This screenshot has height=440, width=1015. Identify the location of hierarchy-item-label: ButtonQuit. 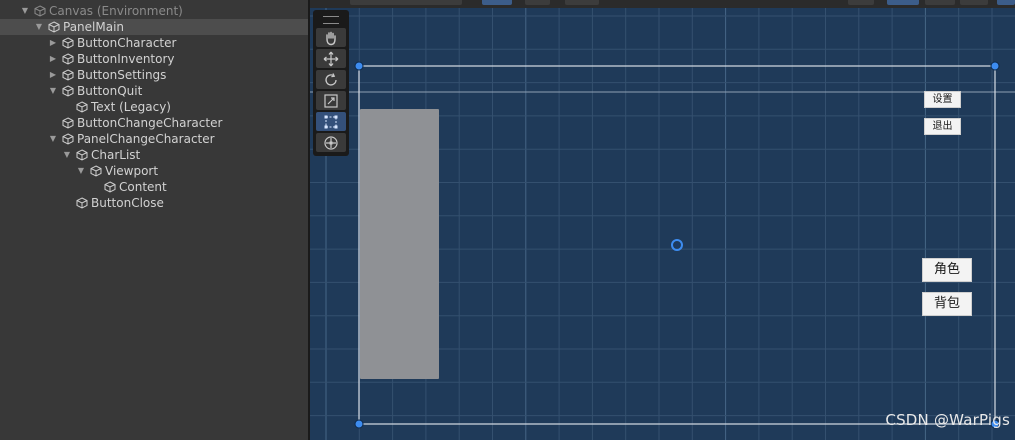
(110, 91).